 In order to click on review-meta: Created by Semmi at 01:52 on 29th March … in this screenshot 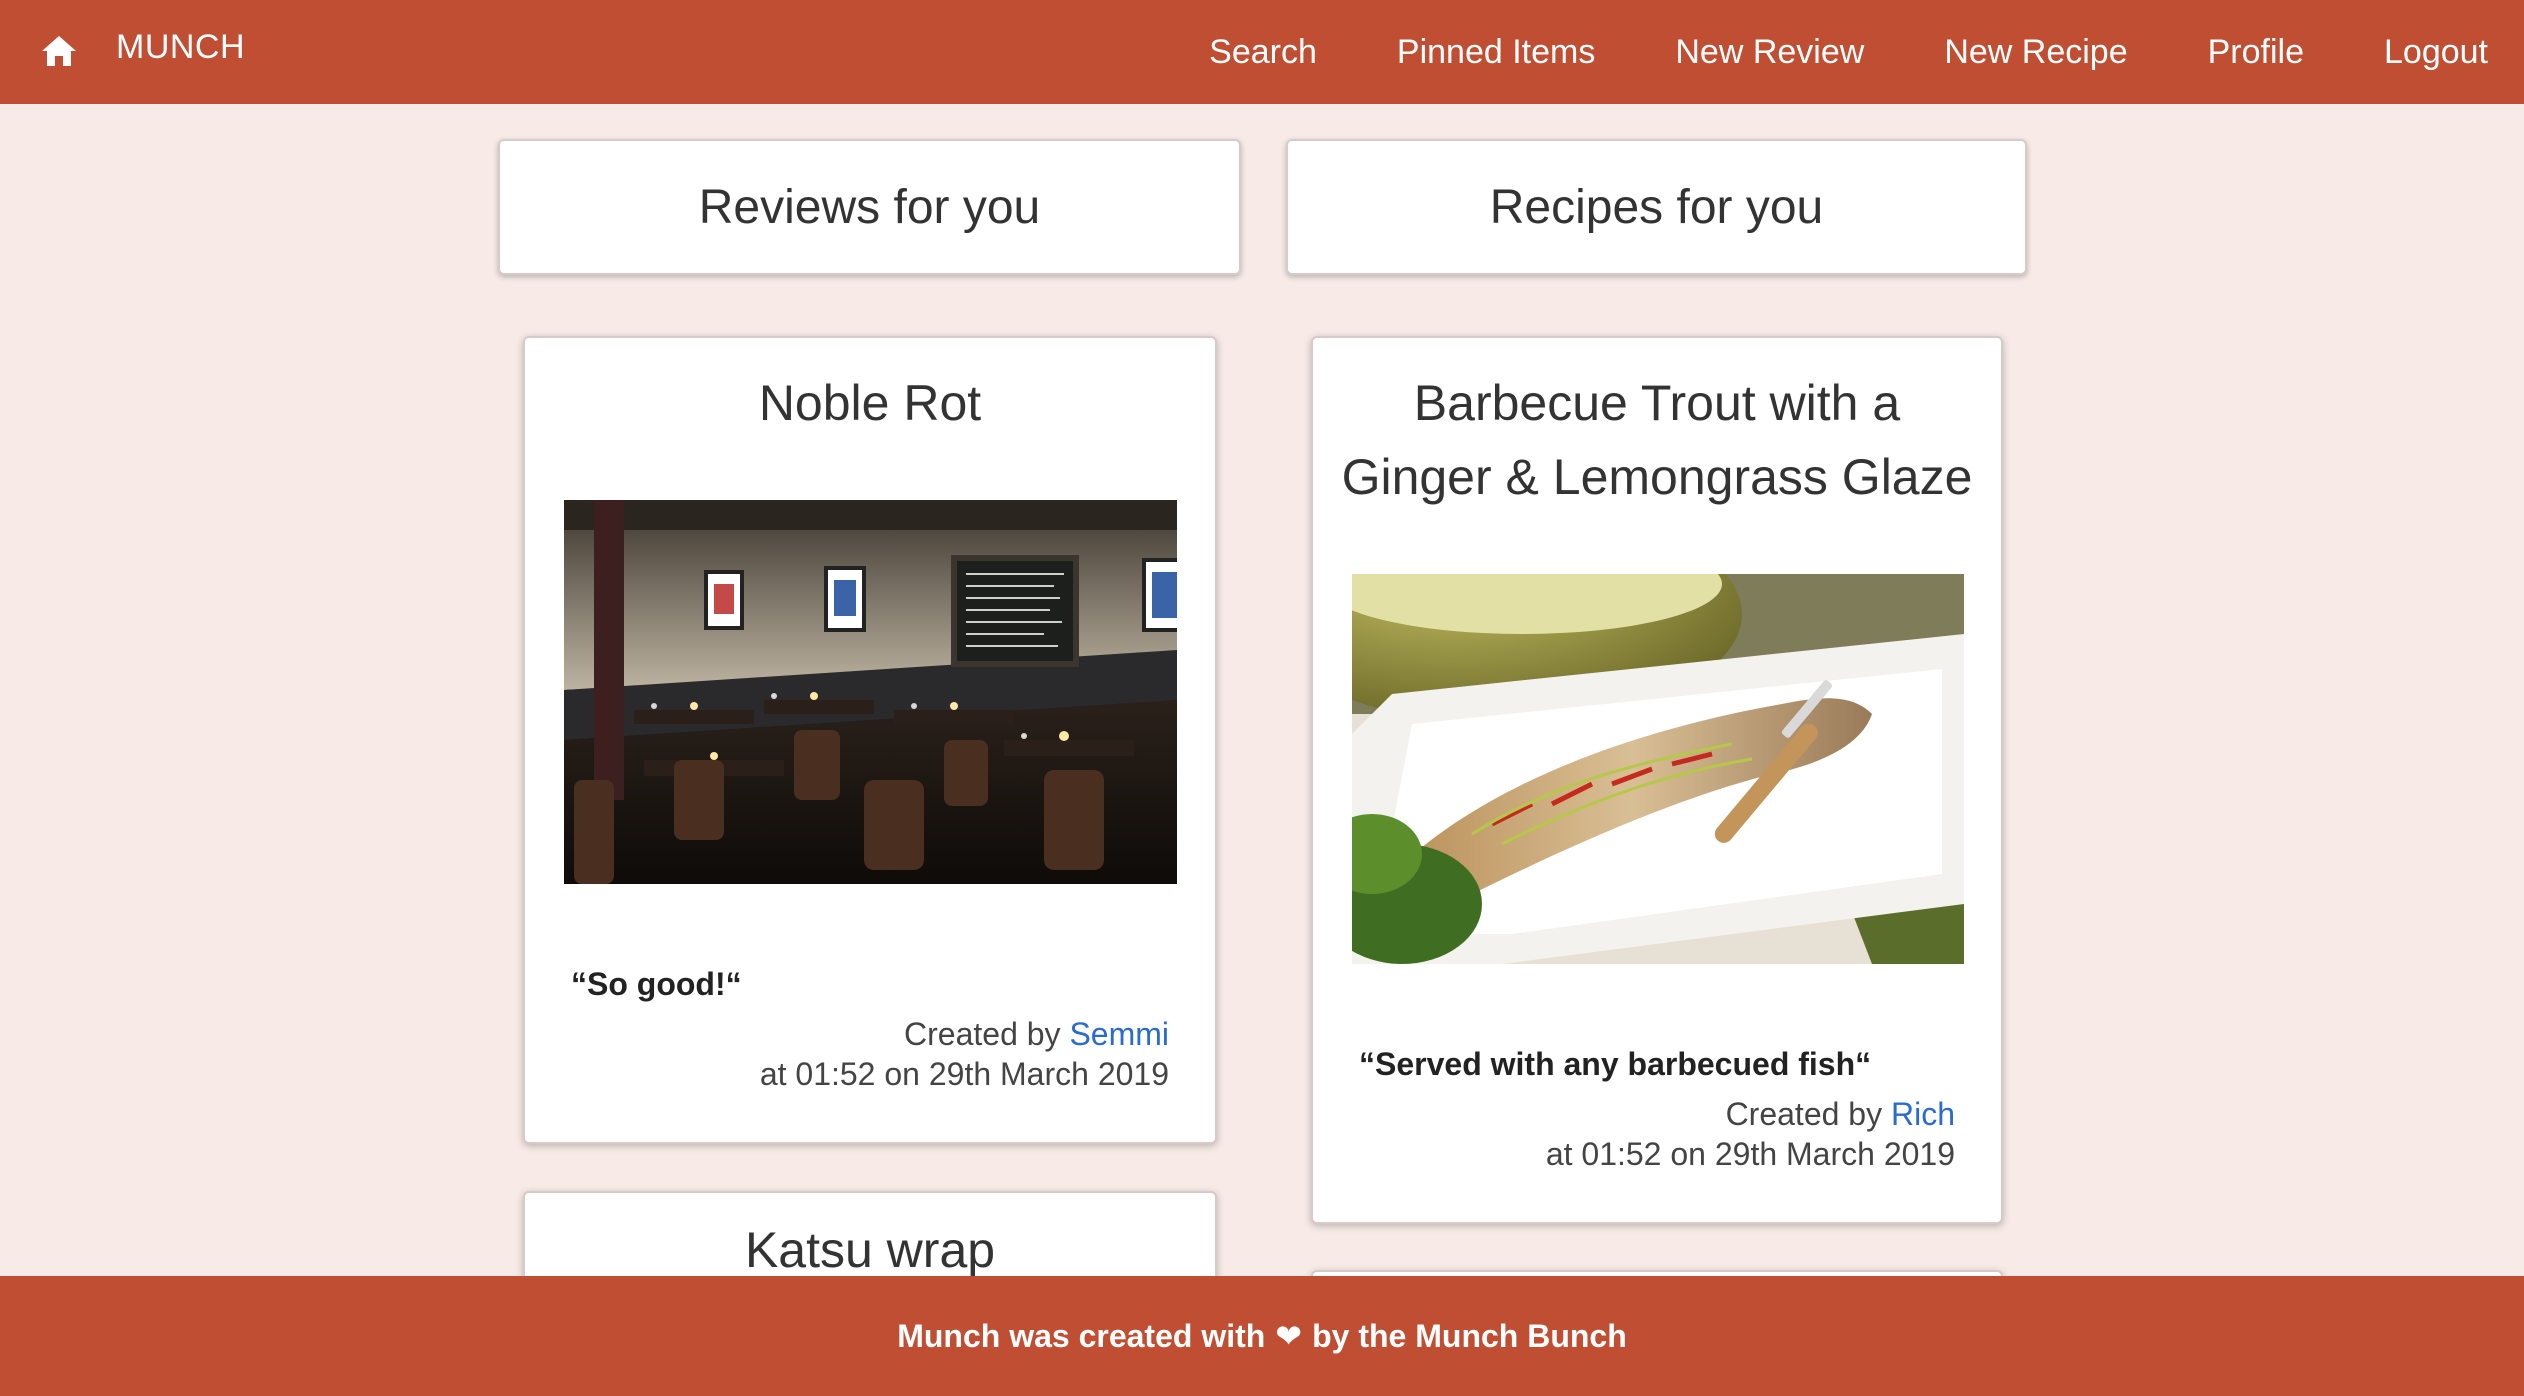, I will do `click(964, 1054)`.